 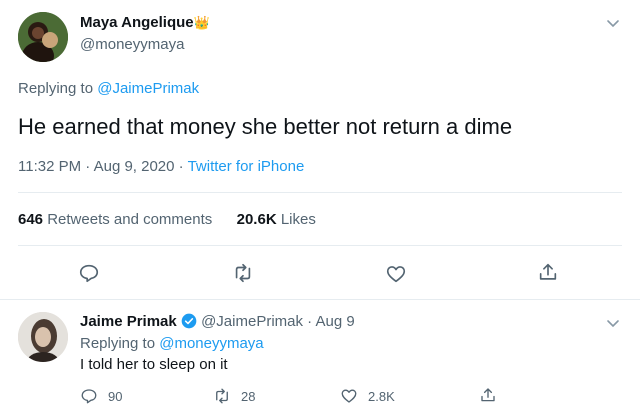 I want to click on reply-text: I told her to sleep on it, so click(x=154, y=364).